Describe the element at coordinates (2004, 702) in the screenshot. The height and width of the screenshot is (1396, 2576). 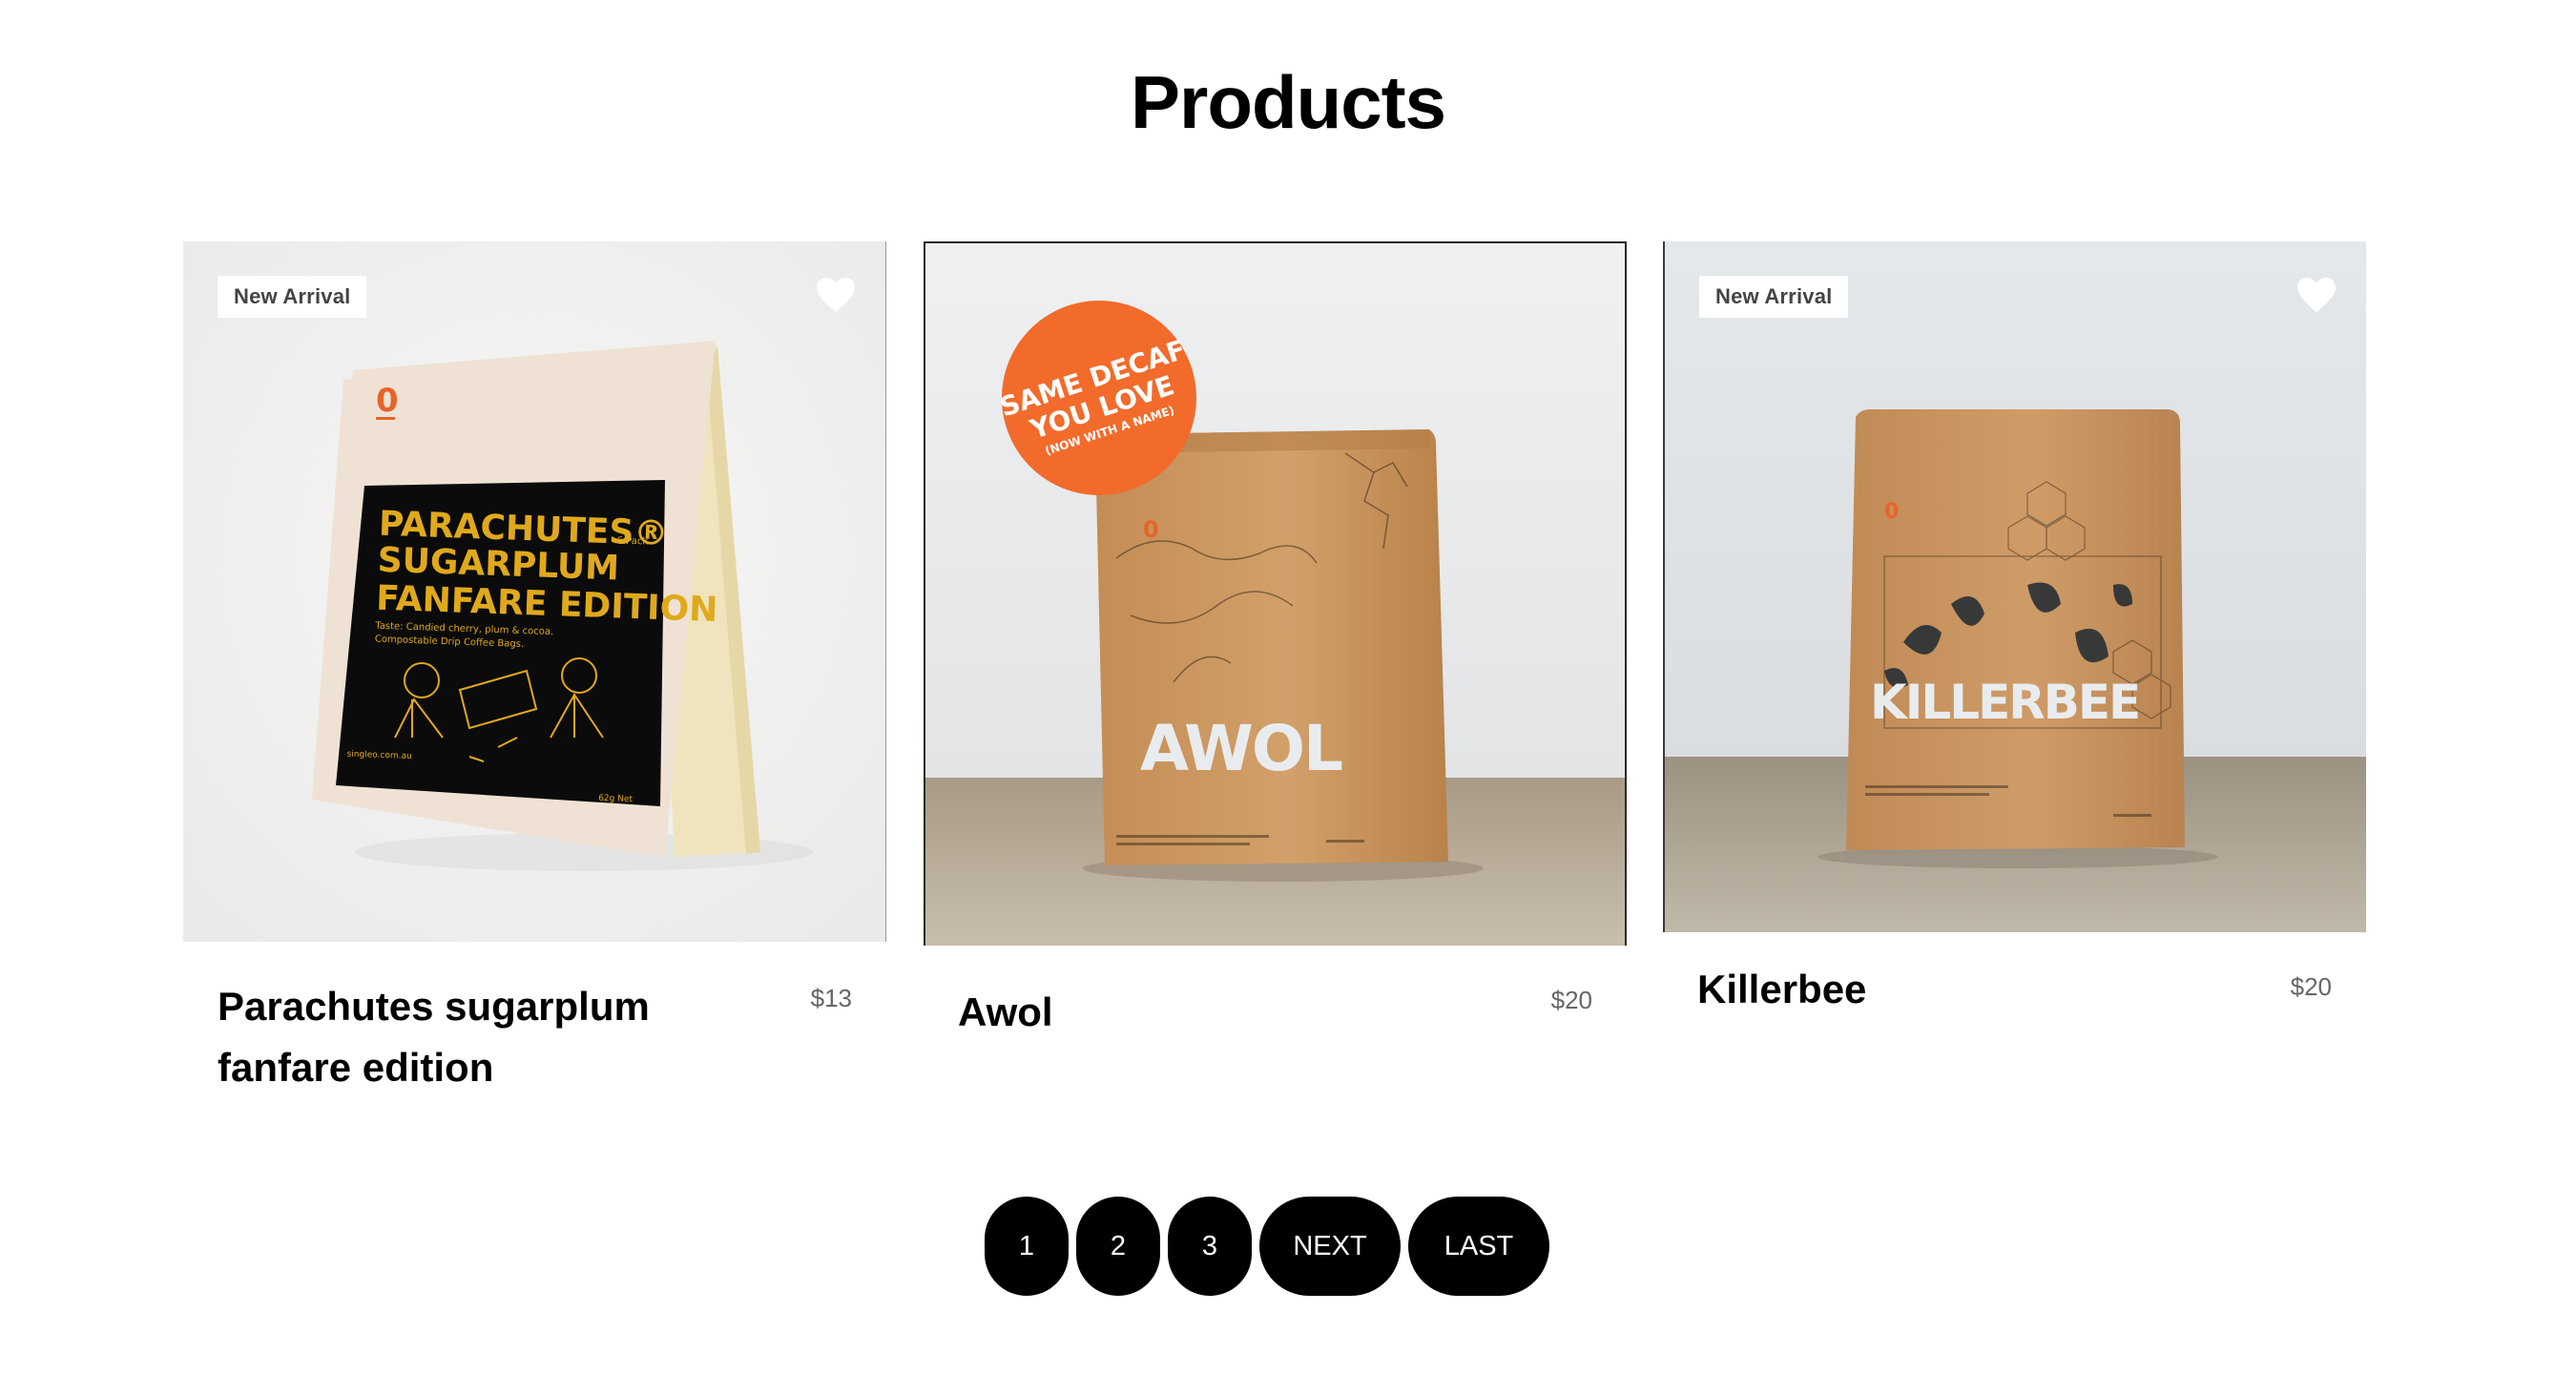
I see `bag-name: KILLERBEE` at that location.